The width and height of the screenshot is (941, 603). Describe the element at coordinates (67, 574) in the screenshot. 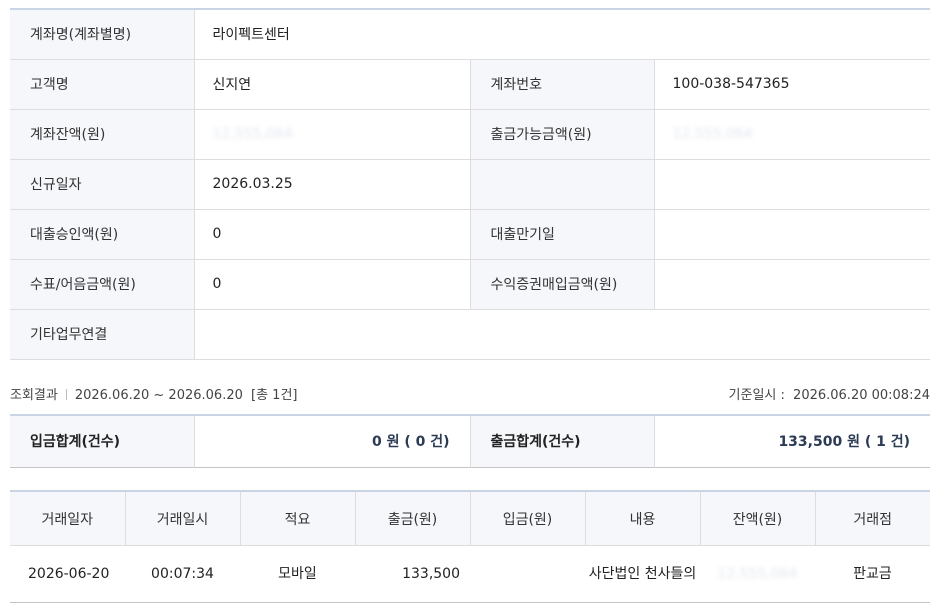

I see `cell-date: 2026-06-20` at that location.